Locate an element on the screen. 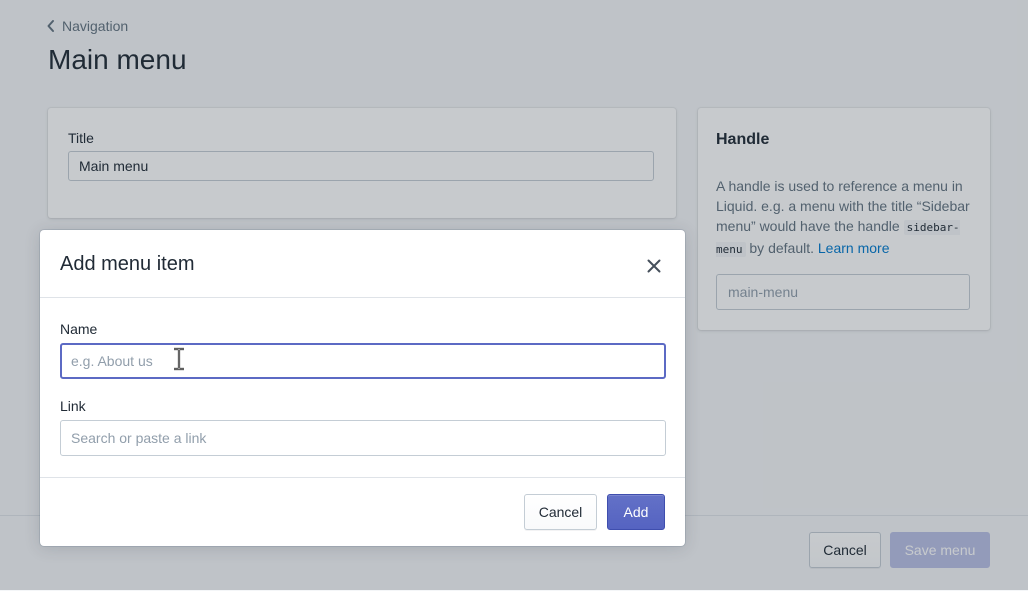 The height and width of the screenshot is (591, 1028). name-input is located at coordinates (363, 361).